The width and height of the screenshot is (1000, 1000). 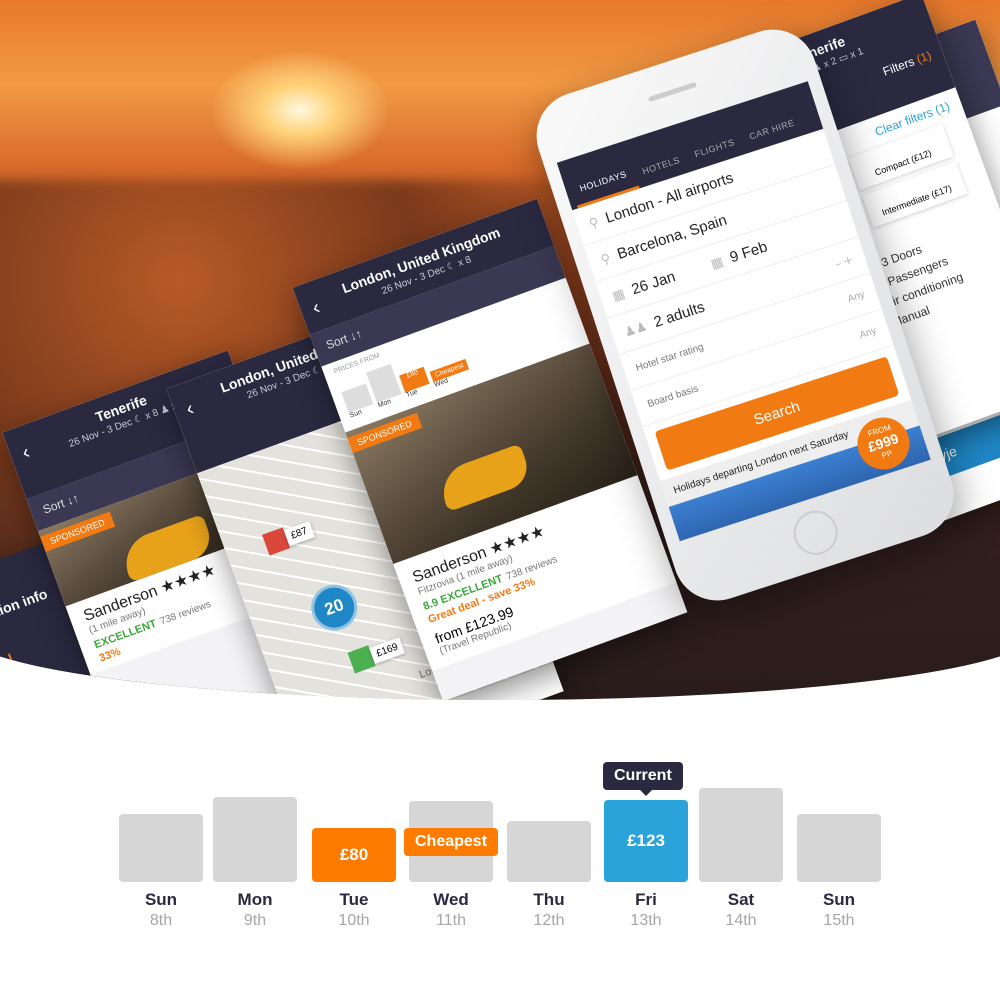 I want to click on bar-sun-15th, so click(x=839, y=848).